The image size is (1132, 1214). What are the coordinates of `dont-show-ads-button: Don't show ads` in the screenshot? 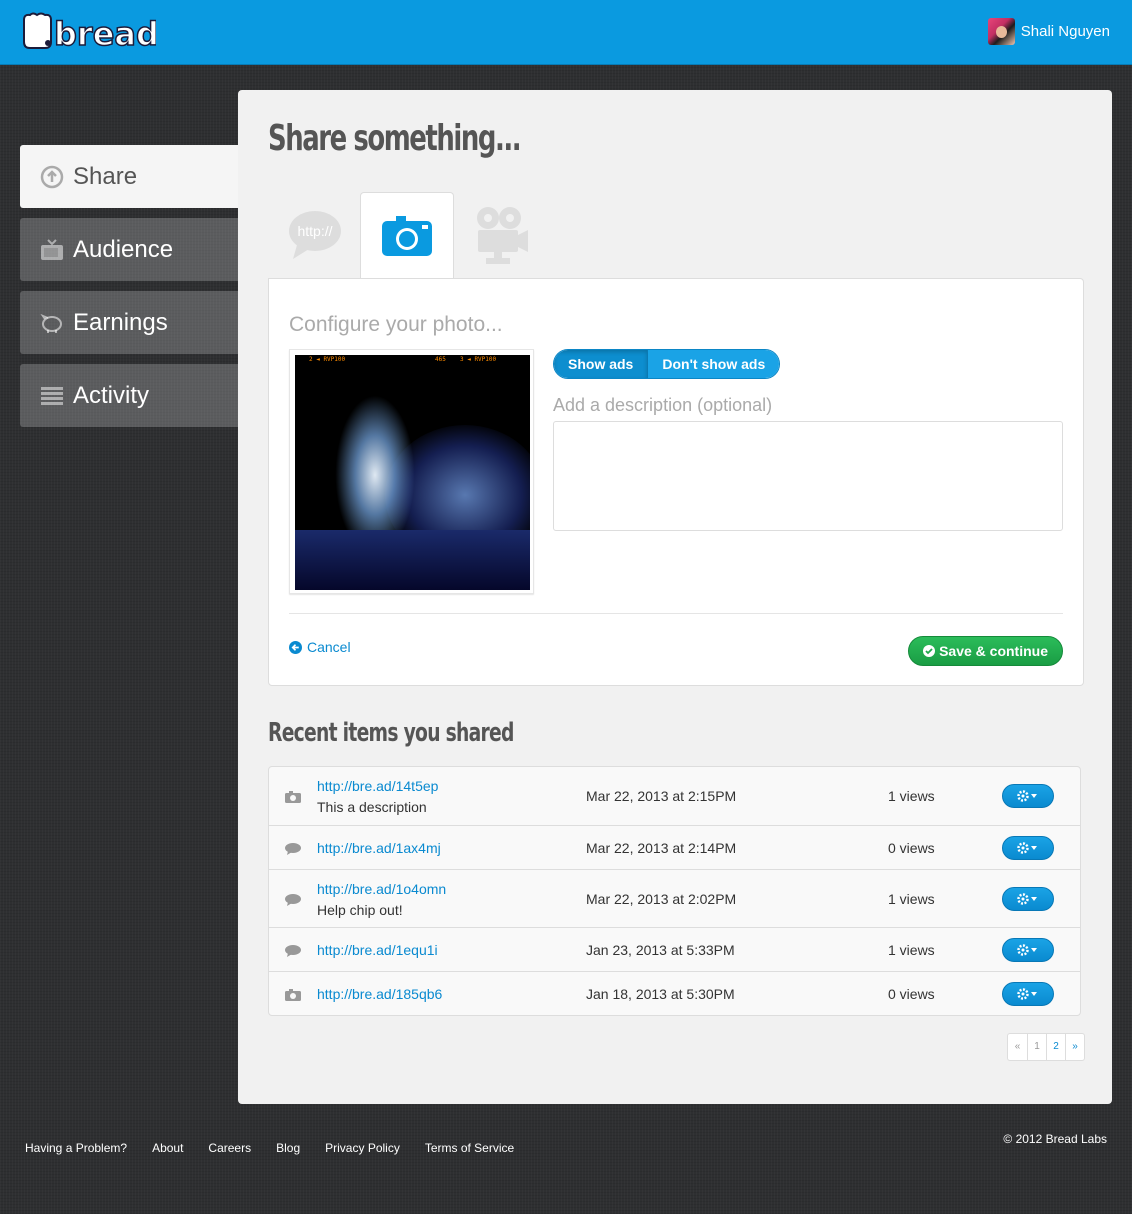 It's located at (714, 364).